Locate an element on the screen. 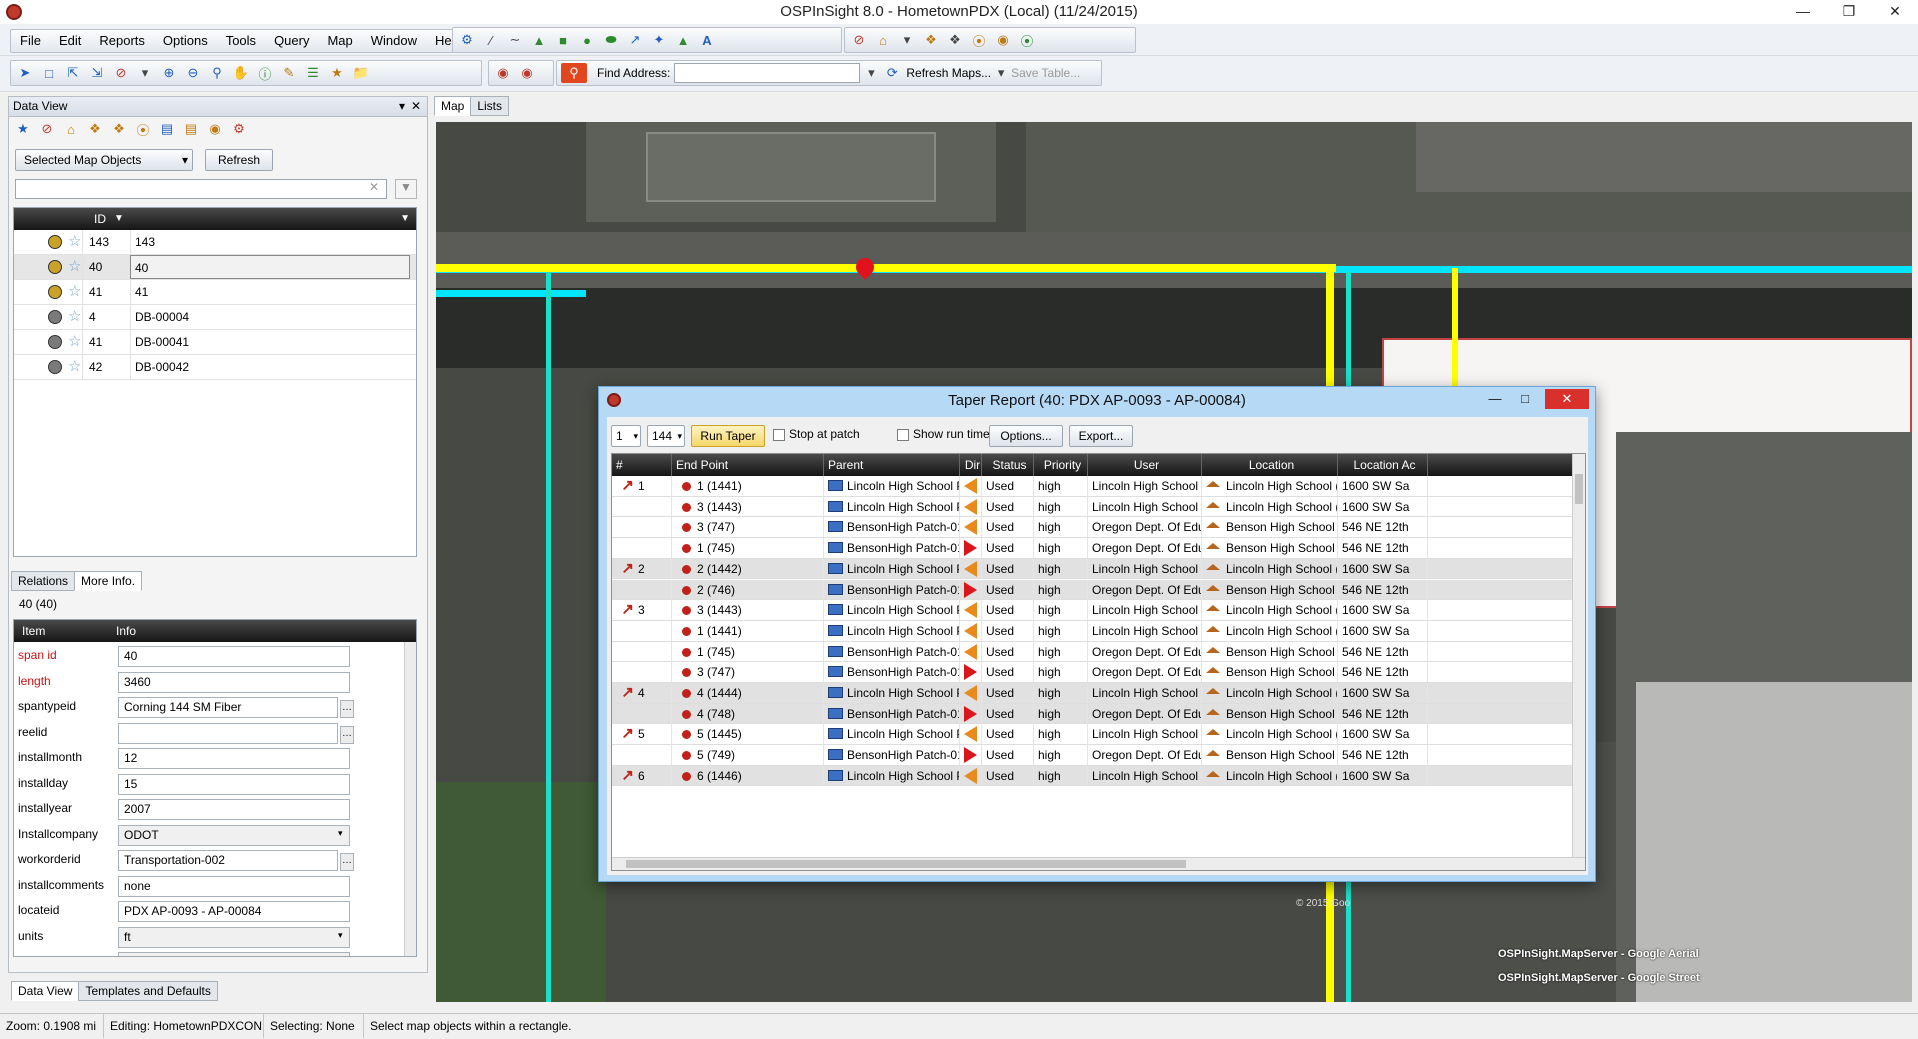  draw-circle-icon: ● is located at coordinates (587, 40).